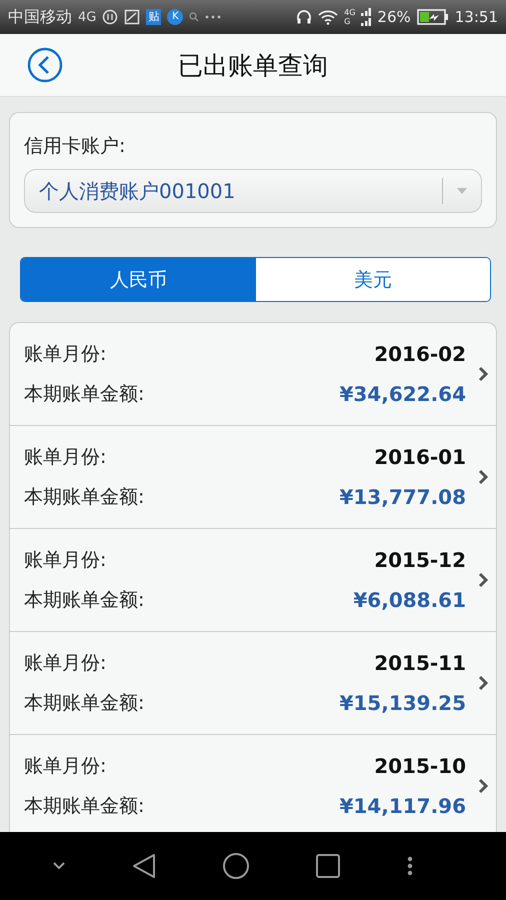 The image size is (506, 900). Describe the element at coordinates (328, 17) in the screenshot. I see `wifi-icon` at that location.